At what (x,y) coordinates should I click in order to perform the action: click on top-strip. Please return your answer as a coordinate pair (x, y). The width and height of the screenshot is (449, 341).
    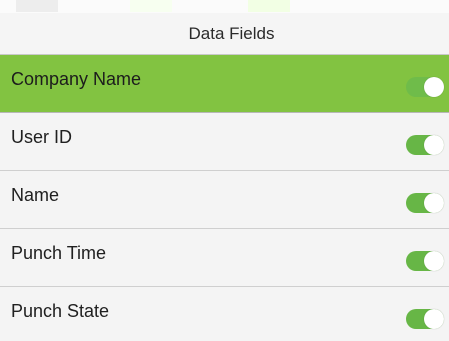
    Looking at the image, I should click on (224, 6).